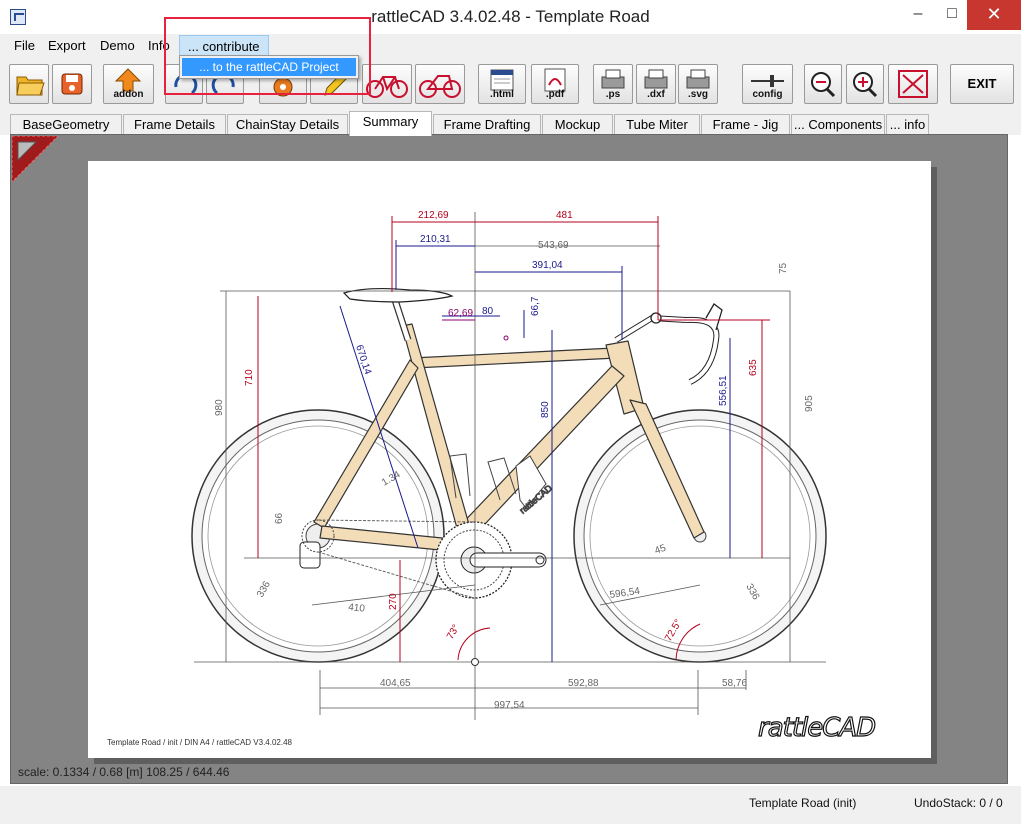 The width and height of the screenshot is (1021, 824). What do you see at coordinates (545, 409) in the screenshot?
I see `dim-850: 850` at bounding box center [545, 409].